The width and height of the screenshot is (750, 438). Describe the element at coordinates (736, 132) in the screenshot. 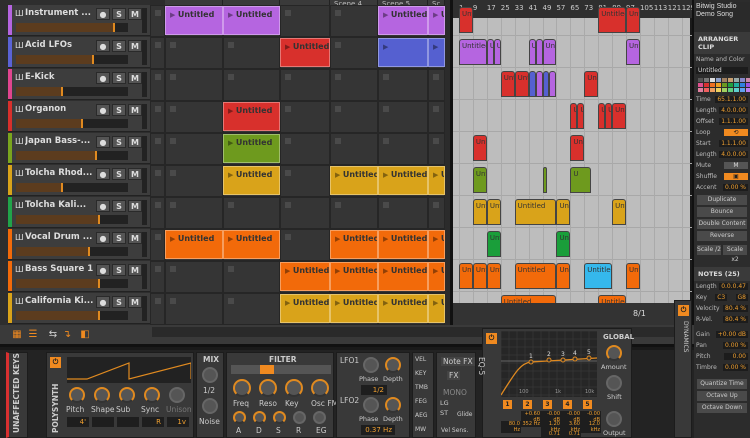

I see `loop-toggle: ⟲` at that location.